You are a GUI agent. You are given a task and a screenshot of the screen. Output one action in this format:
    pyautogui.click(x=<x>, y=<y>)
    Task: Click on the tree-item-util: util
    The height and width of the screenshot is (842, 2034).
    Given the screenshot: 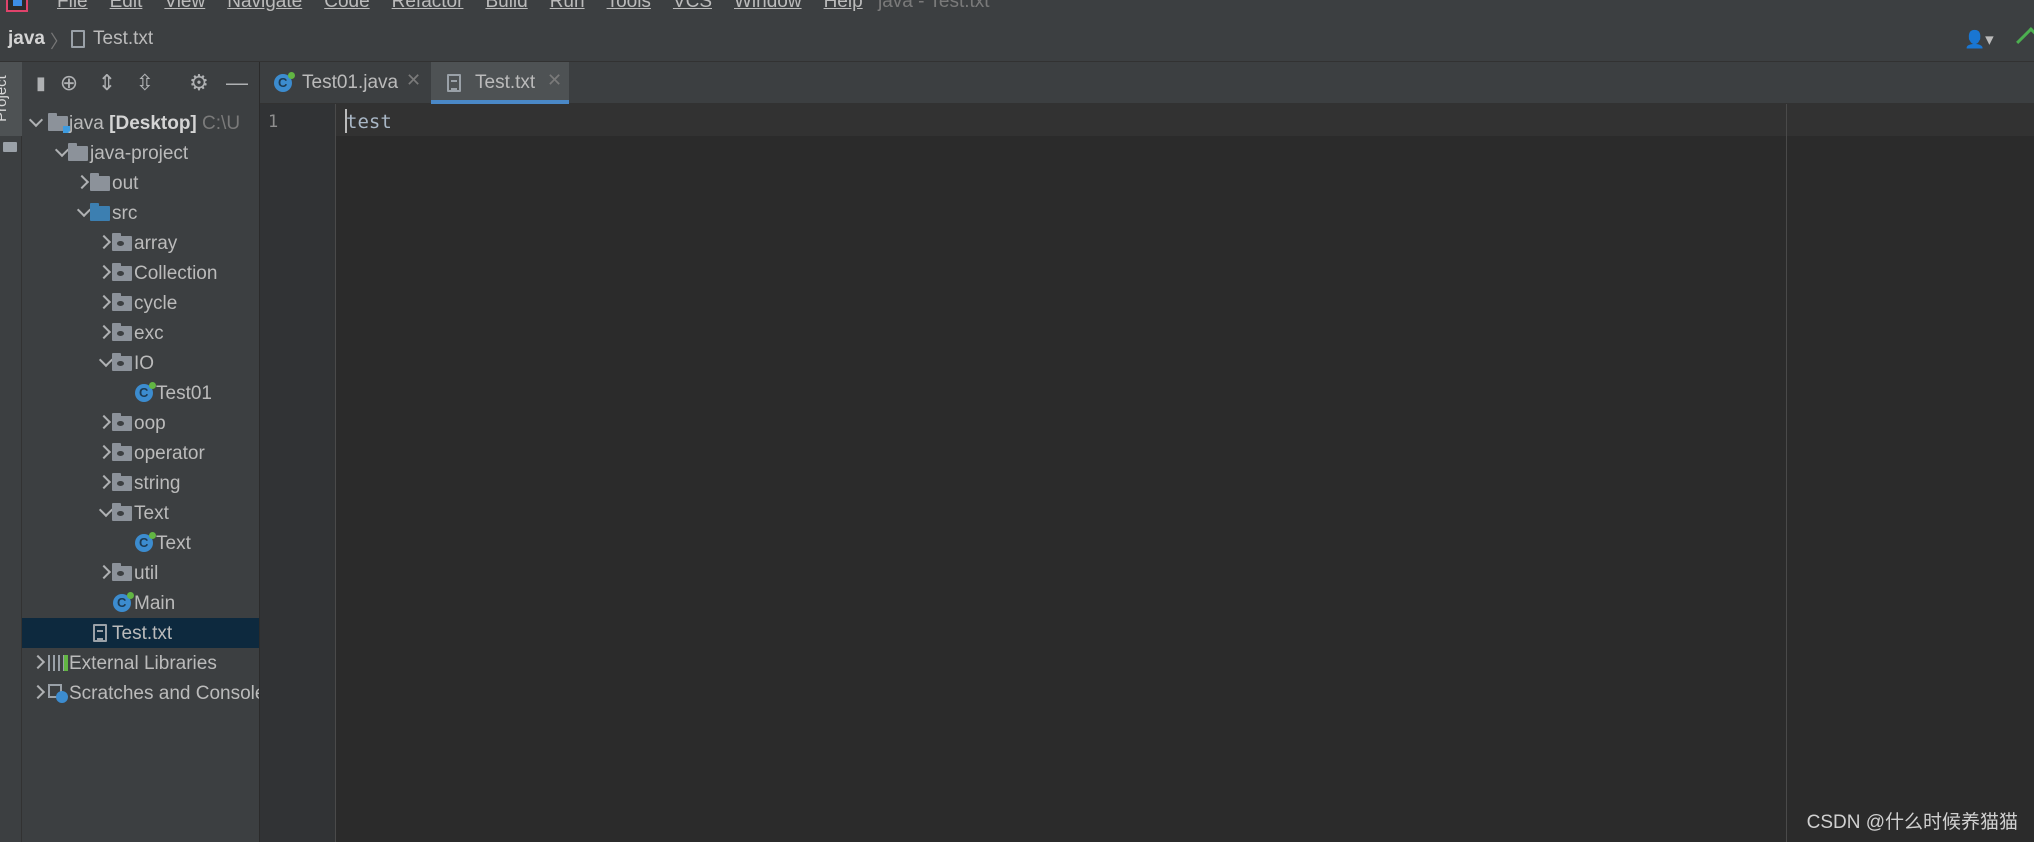 What is the action you would take?
    pyautogui.click(x=140, y=573)
    